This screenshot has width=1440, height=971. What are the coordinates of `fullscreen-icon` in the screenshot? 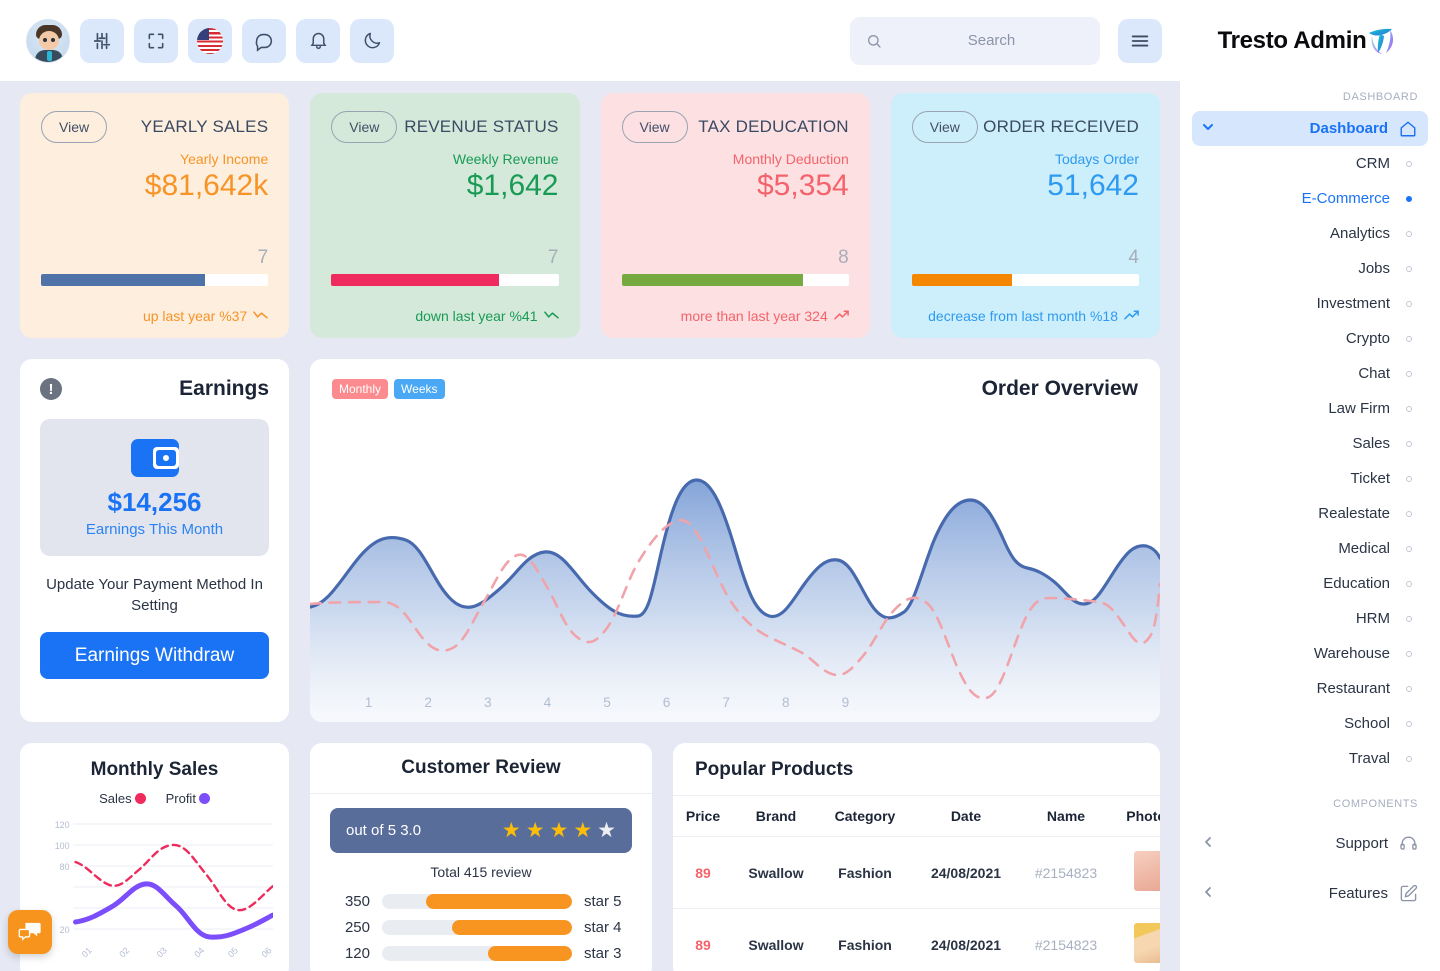 It's located at (156, 40).